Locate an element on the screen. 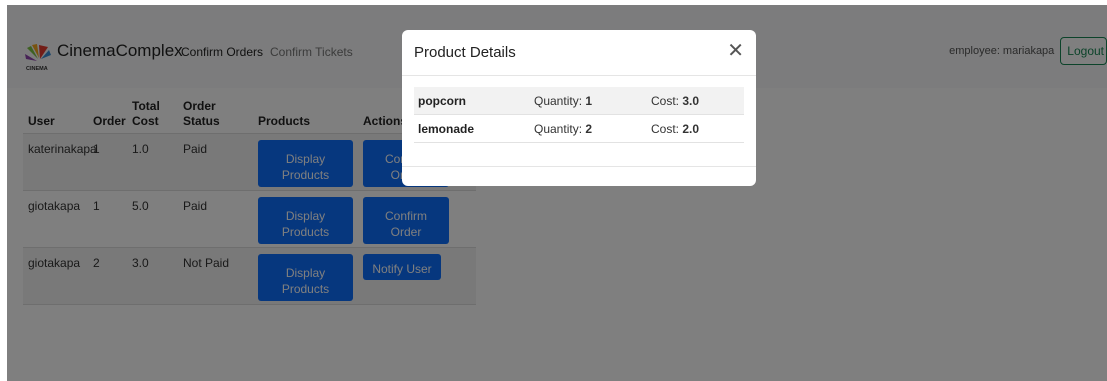 The image size is (1107, 381). product-cost: Cost: 3.0 is located at coordinates (696, 101).